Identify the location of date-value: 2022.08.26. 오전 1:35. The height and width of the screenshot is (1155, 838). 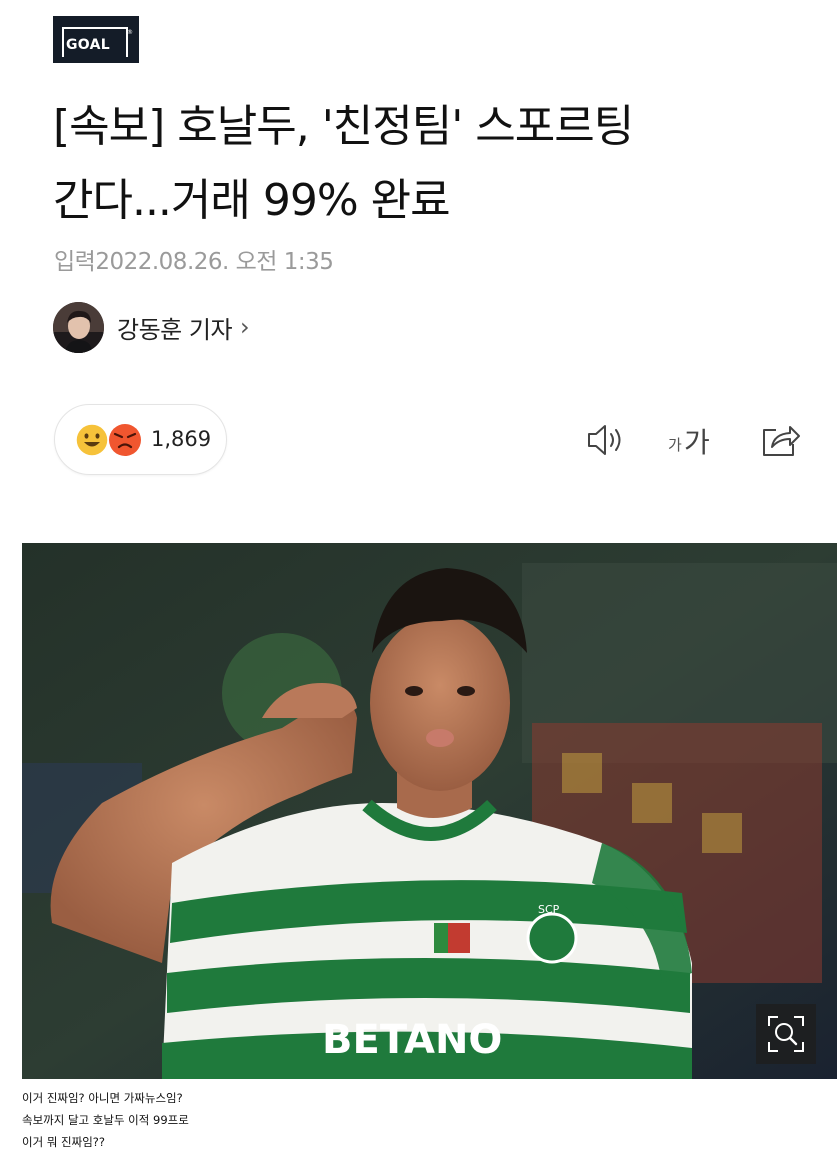
(214, 262).